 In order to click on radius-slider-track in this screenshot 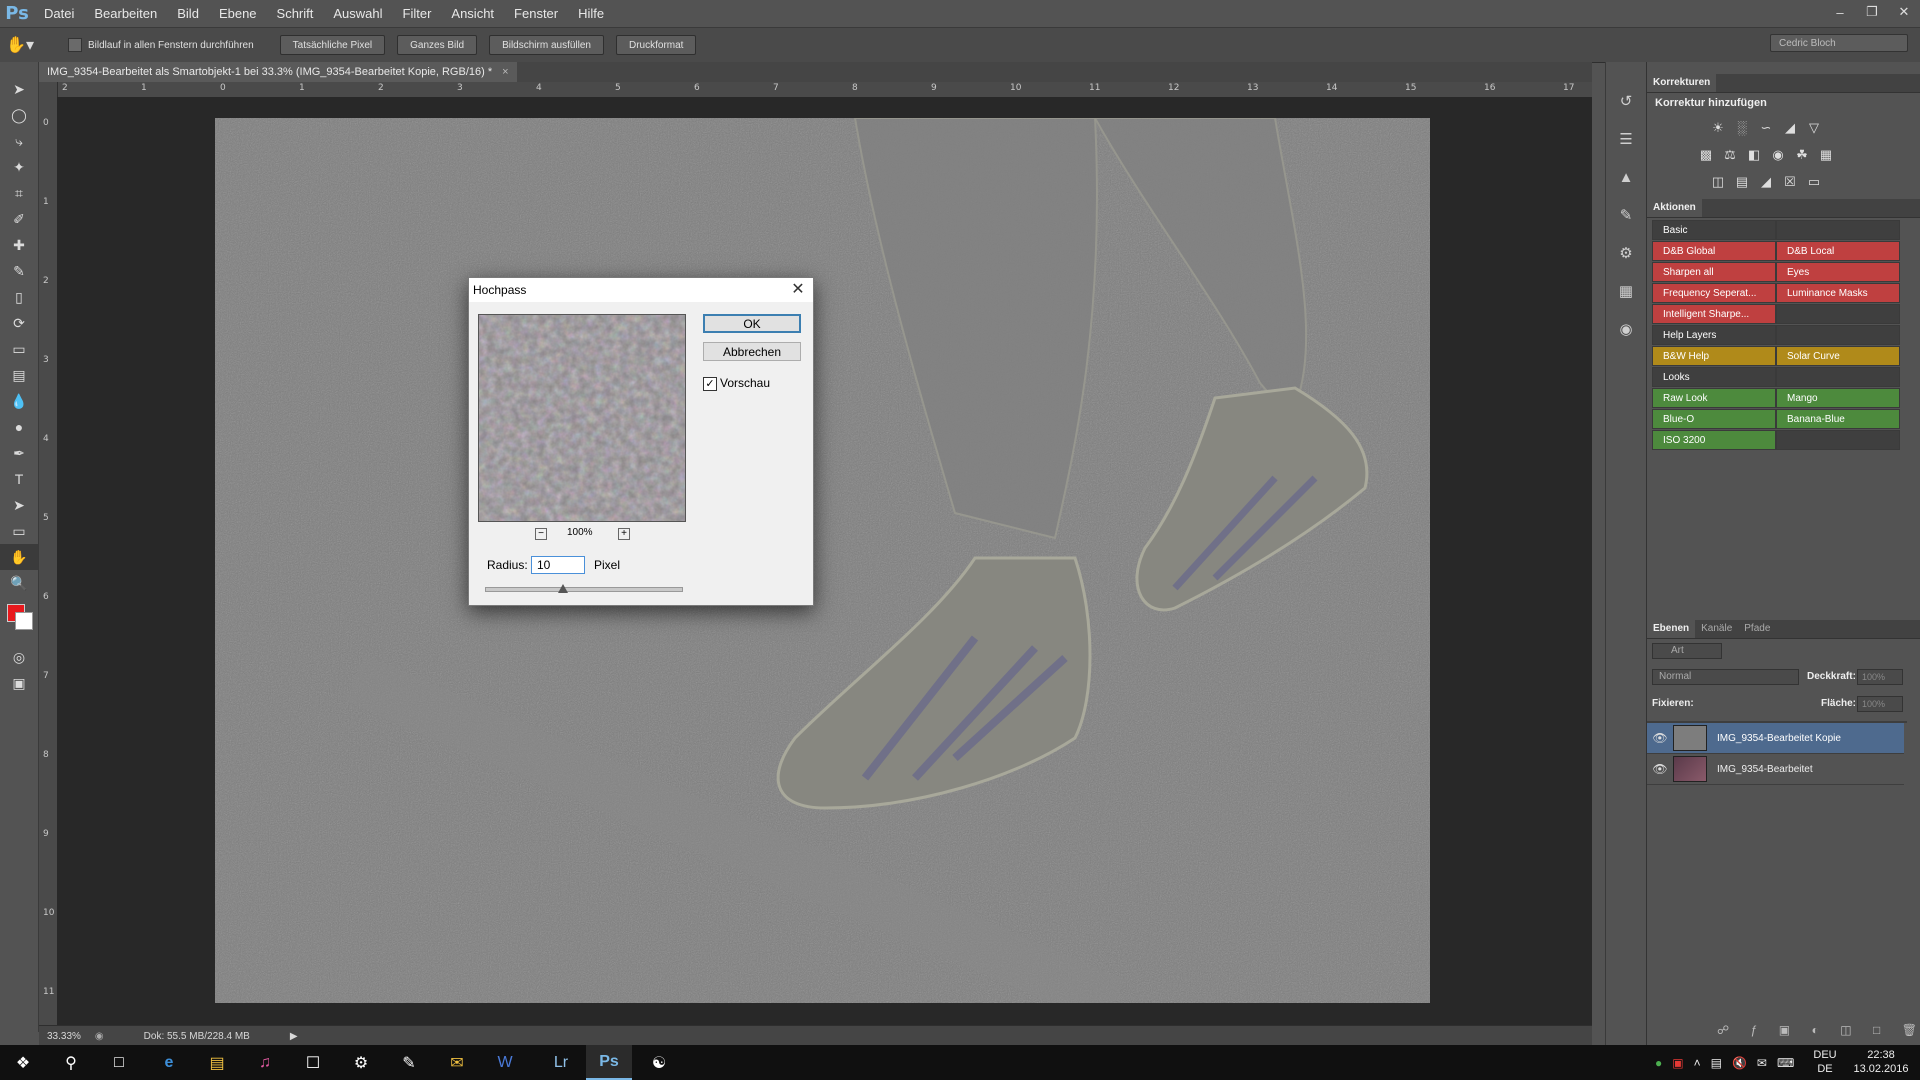, I will do `click(584, 589)`.